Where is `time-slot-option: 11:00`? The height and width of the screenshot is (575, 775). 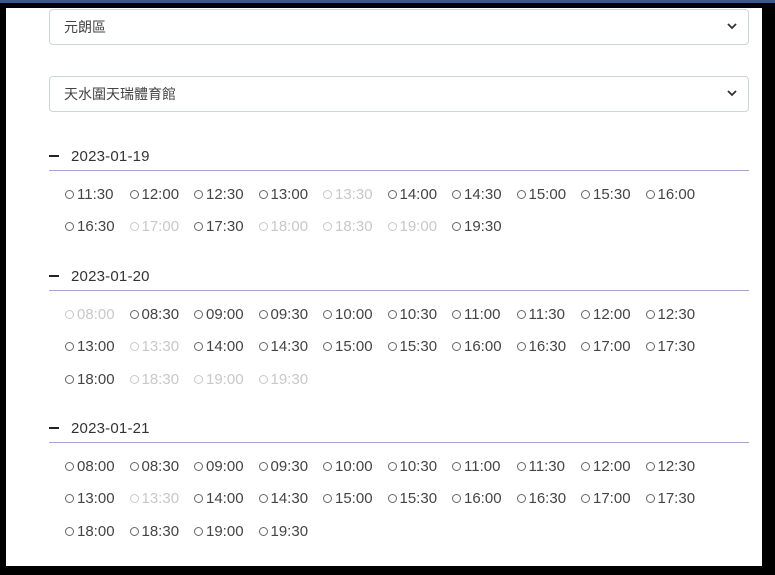 time-slot-option: 11:00 is located at coordinates (484, 466).